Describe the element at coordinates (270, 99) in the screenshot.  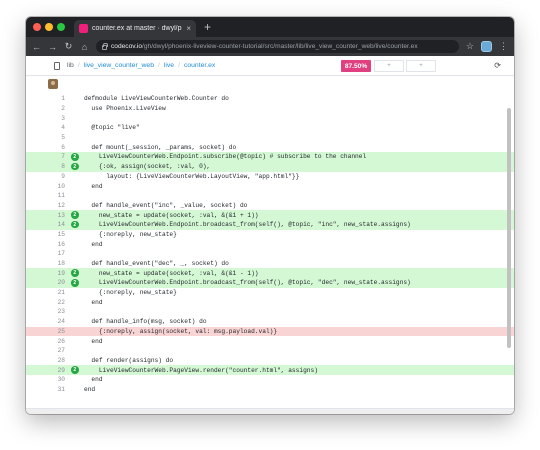
I see `code-line: 1 defmodule LiveViewCounterWeb.Counter do` at that location.